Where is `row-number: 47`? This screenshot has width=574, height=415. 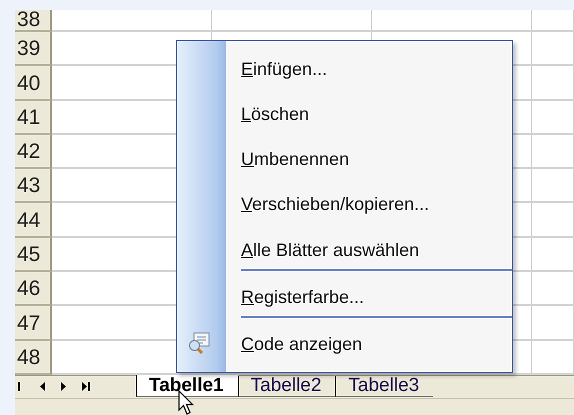
row-number: 47 is located at coordinates (33, 323).